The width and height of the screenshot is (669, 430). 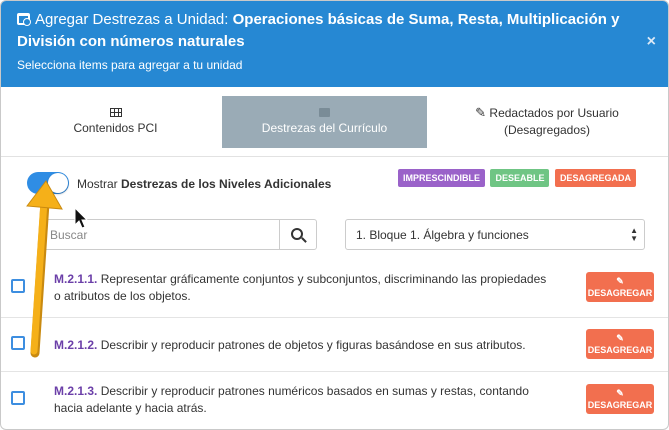 I want to click on search-button, so click(x=297, y=234).